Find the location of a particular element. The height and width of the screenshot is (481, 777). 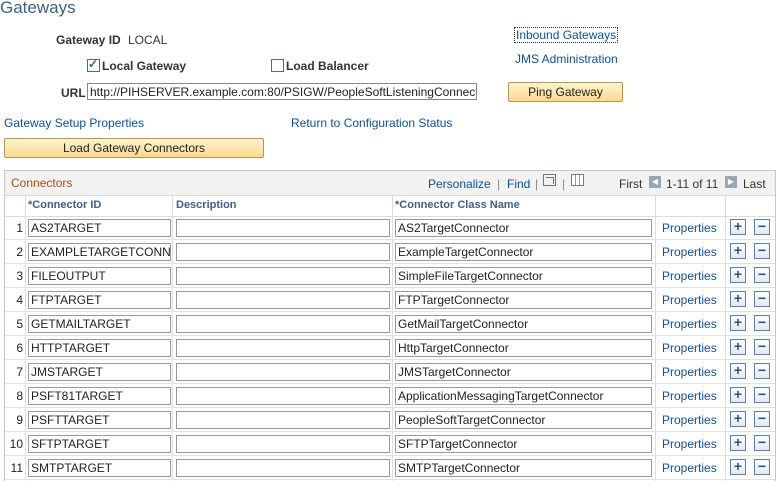

connector-class-input: AS2TargetConnector is located at coordinates (523, 228).